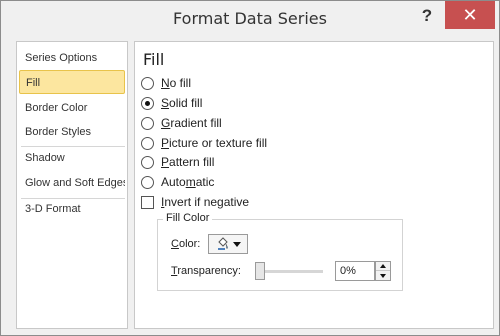  Describe the element at coordinates (176, 83) in the screenshot. I see `no-fill-label: No fill` at that location.